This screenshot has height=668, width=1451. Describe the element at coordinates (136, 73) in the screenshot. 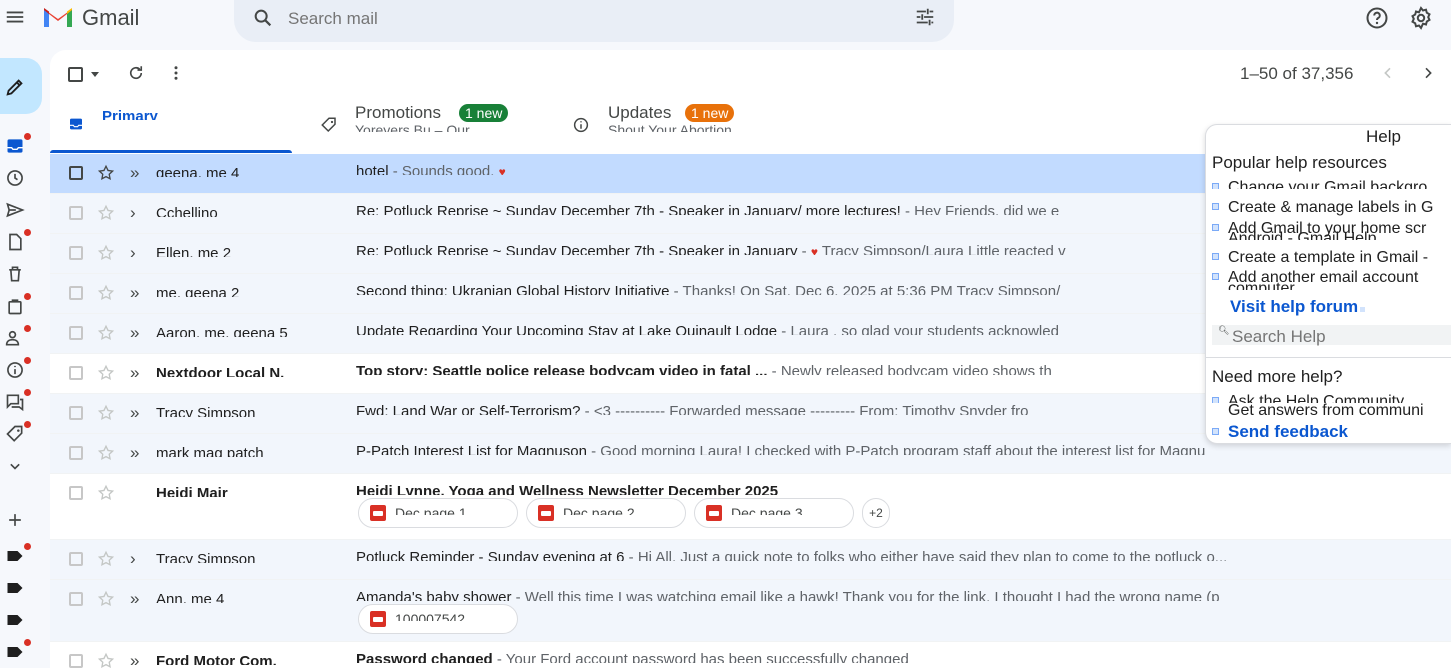

I see `refresh-icon` at that location.